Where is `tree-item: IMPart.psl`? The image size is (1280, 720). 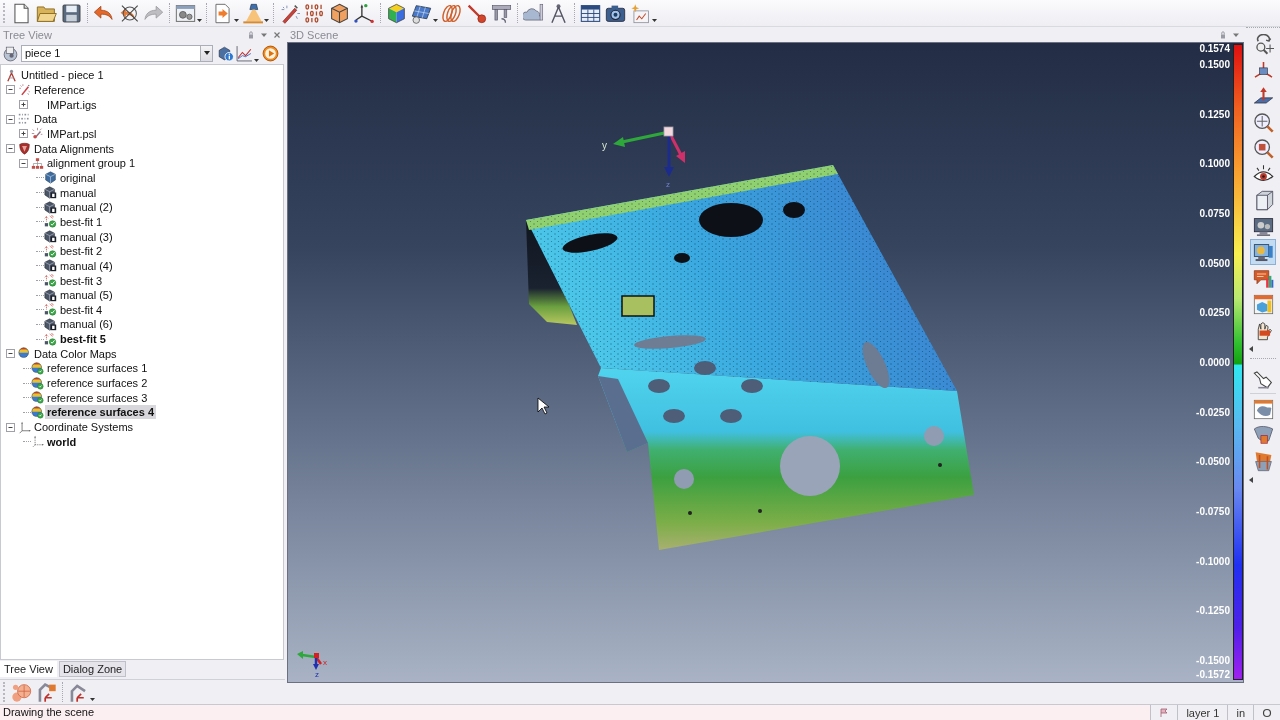 tree-item: IMPart.psl is located at coordinates (72, 133).